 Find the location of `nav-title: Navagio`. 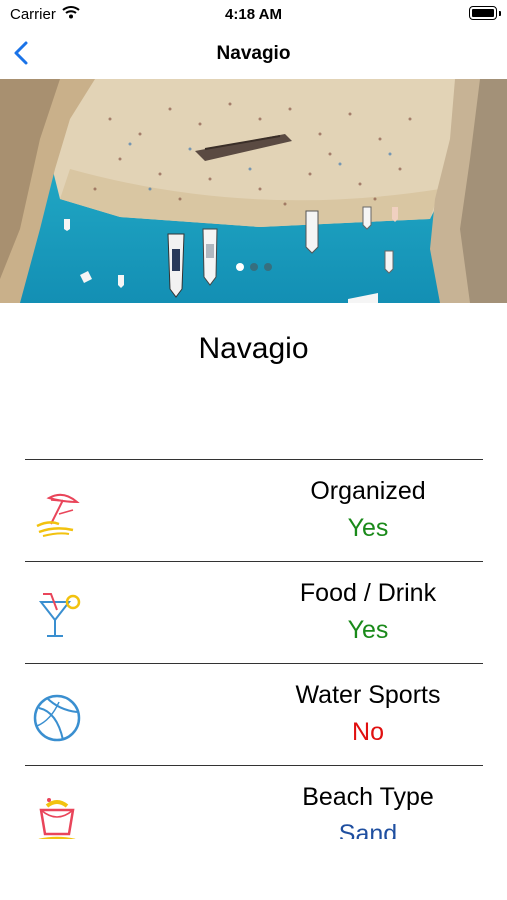

nav-title: Navagio is located at coordinates (253, 53).